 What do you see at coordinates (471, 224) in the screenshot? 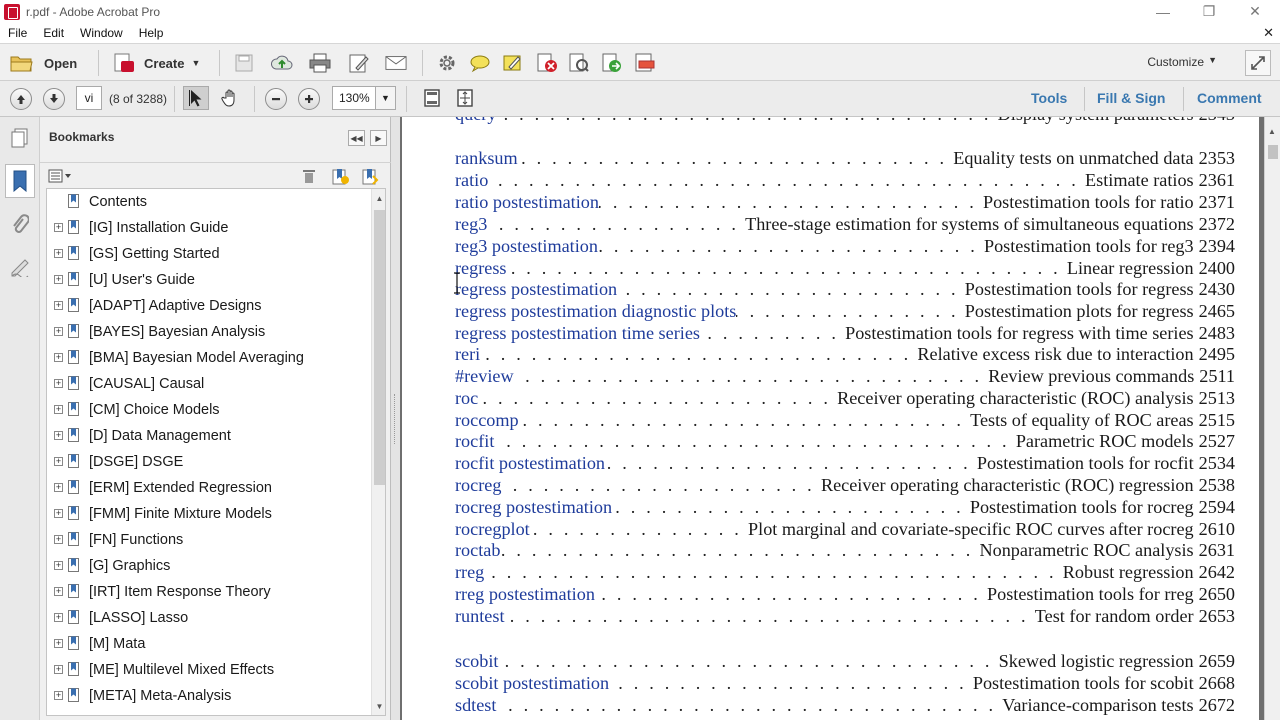
I see `toc-command-link: reg3` at bounding box center [471, 224].